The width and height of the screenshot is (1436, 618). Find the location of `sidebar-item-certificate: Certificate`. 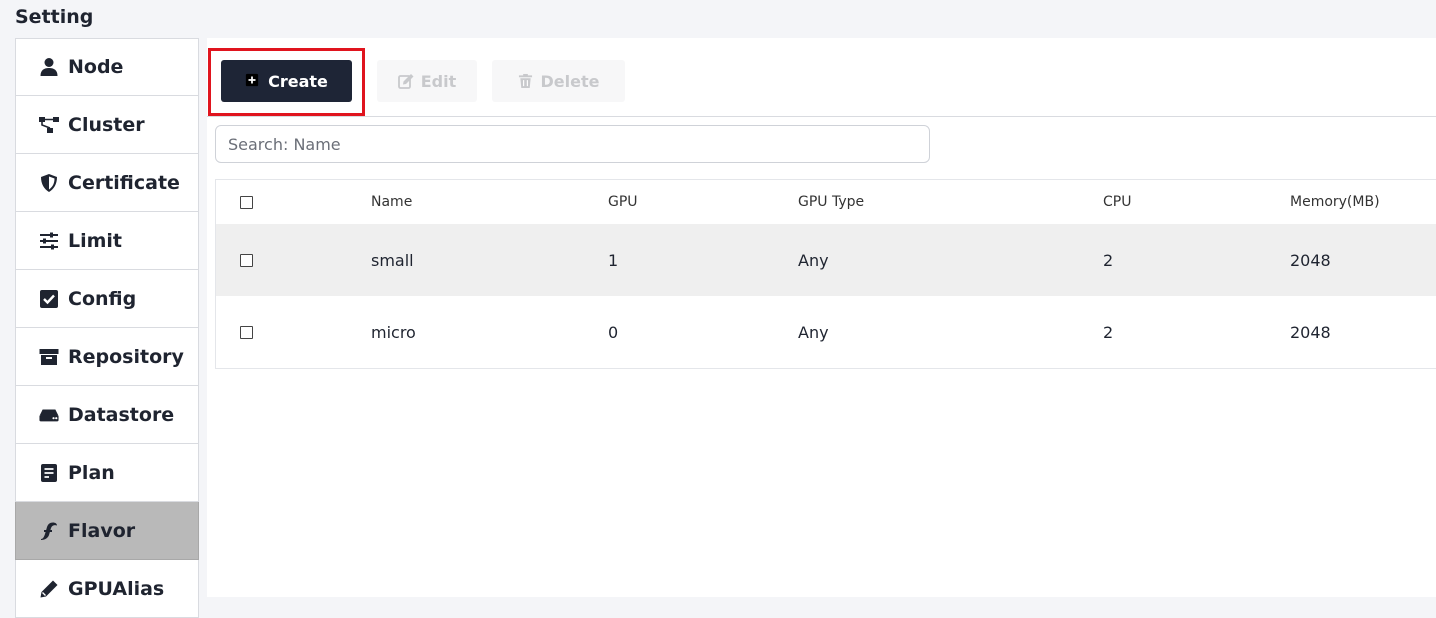

sidebar-item-certificate: Certificate is located at coordinates (107, 183).